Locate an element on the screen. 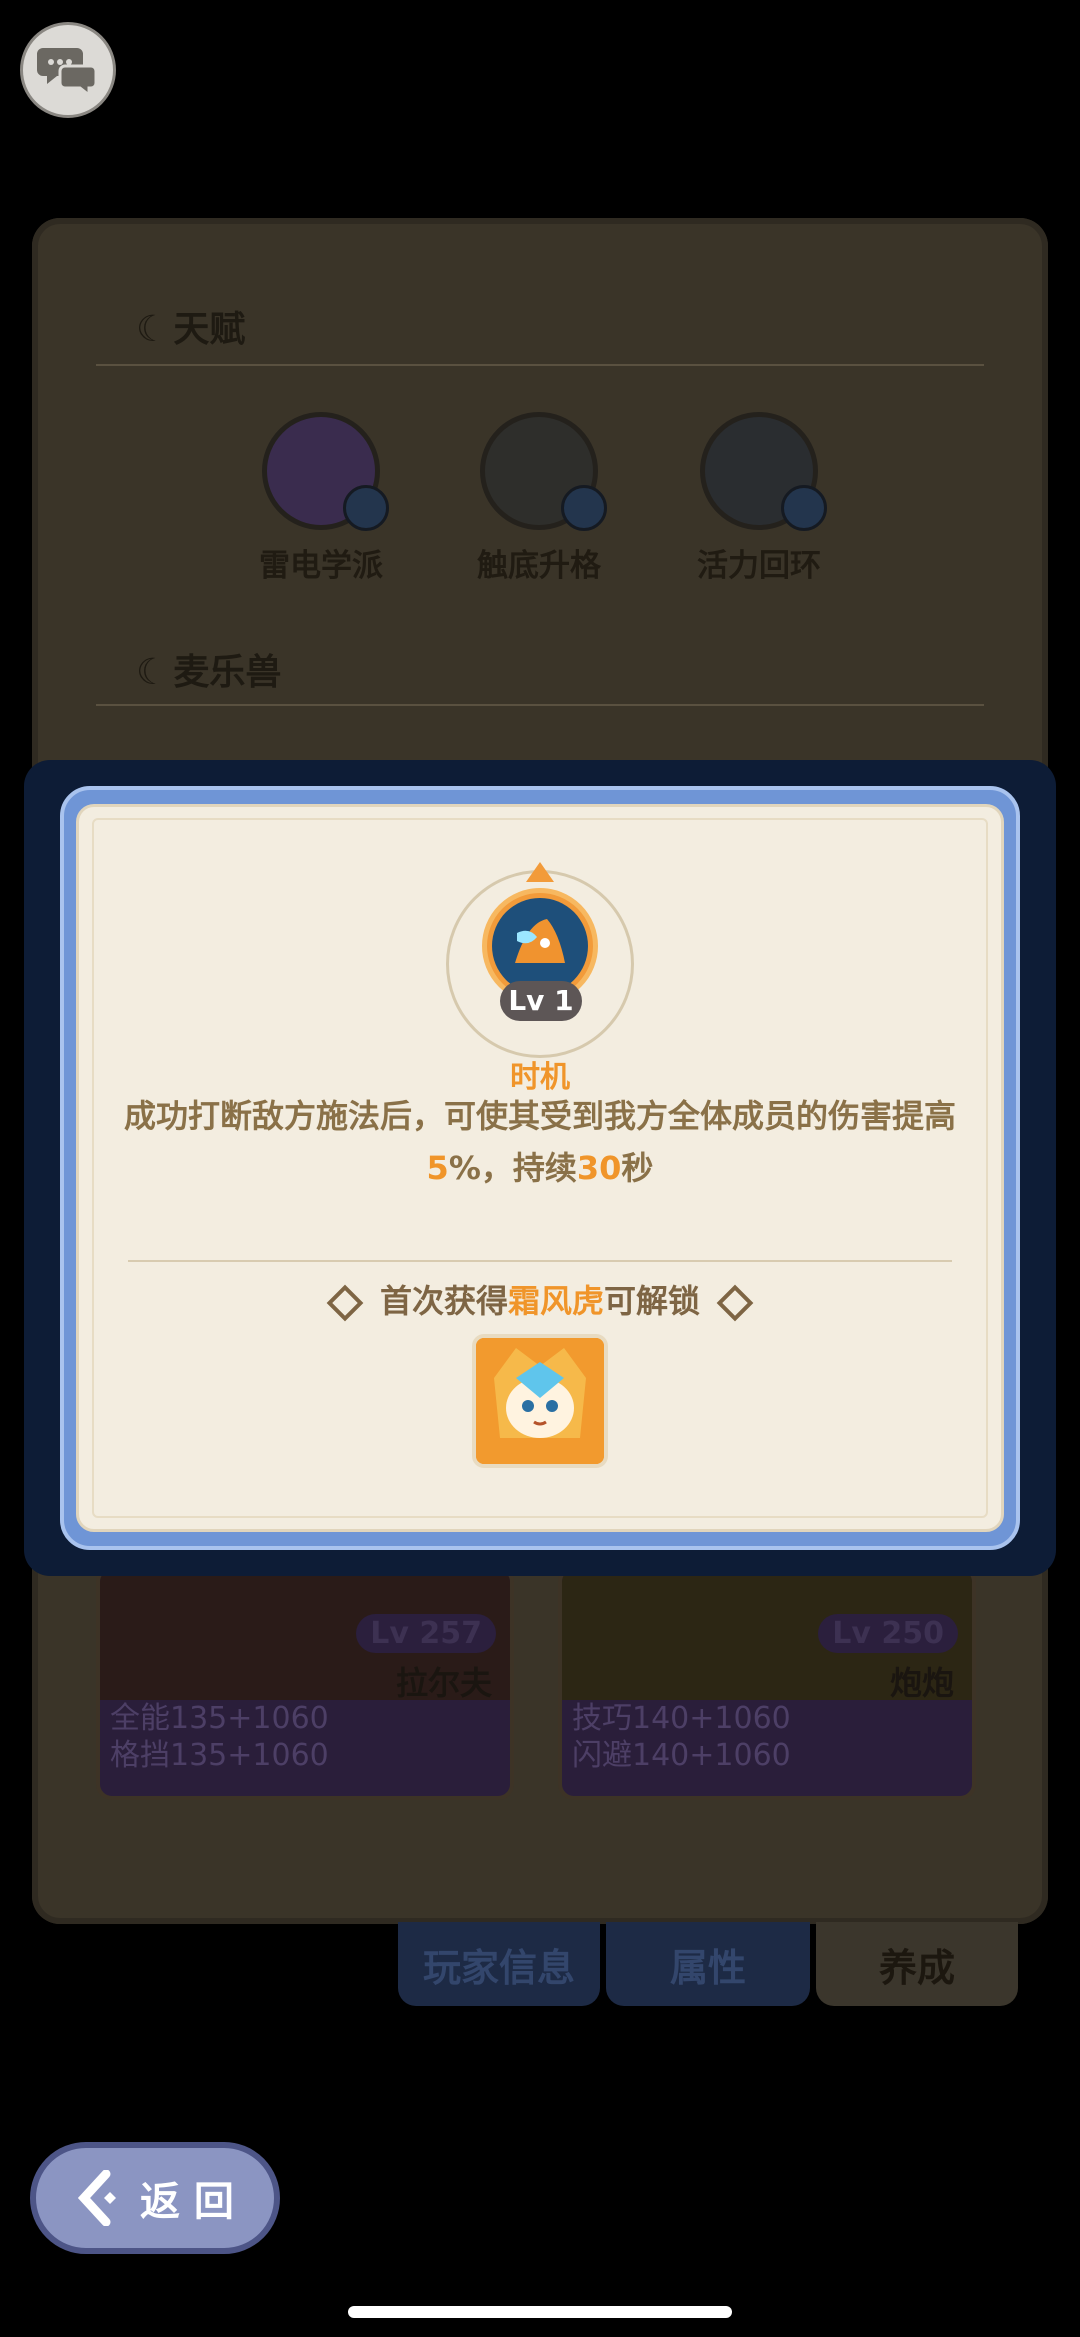  flower-talent-icon is located at coordinates (543, 471).